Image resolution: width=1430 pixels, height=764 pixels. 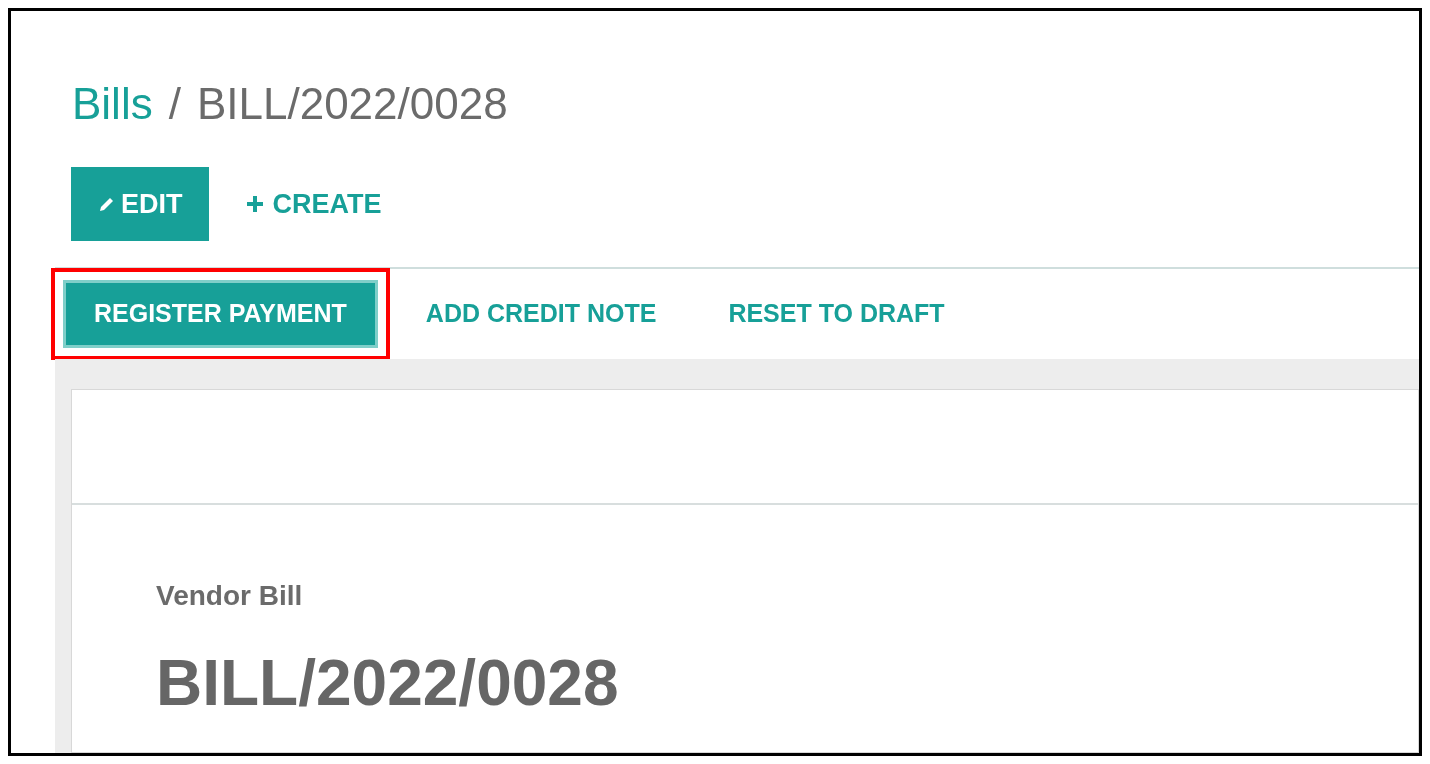 I want to click on plus-icon, so click(x=254, y=204).